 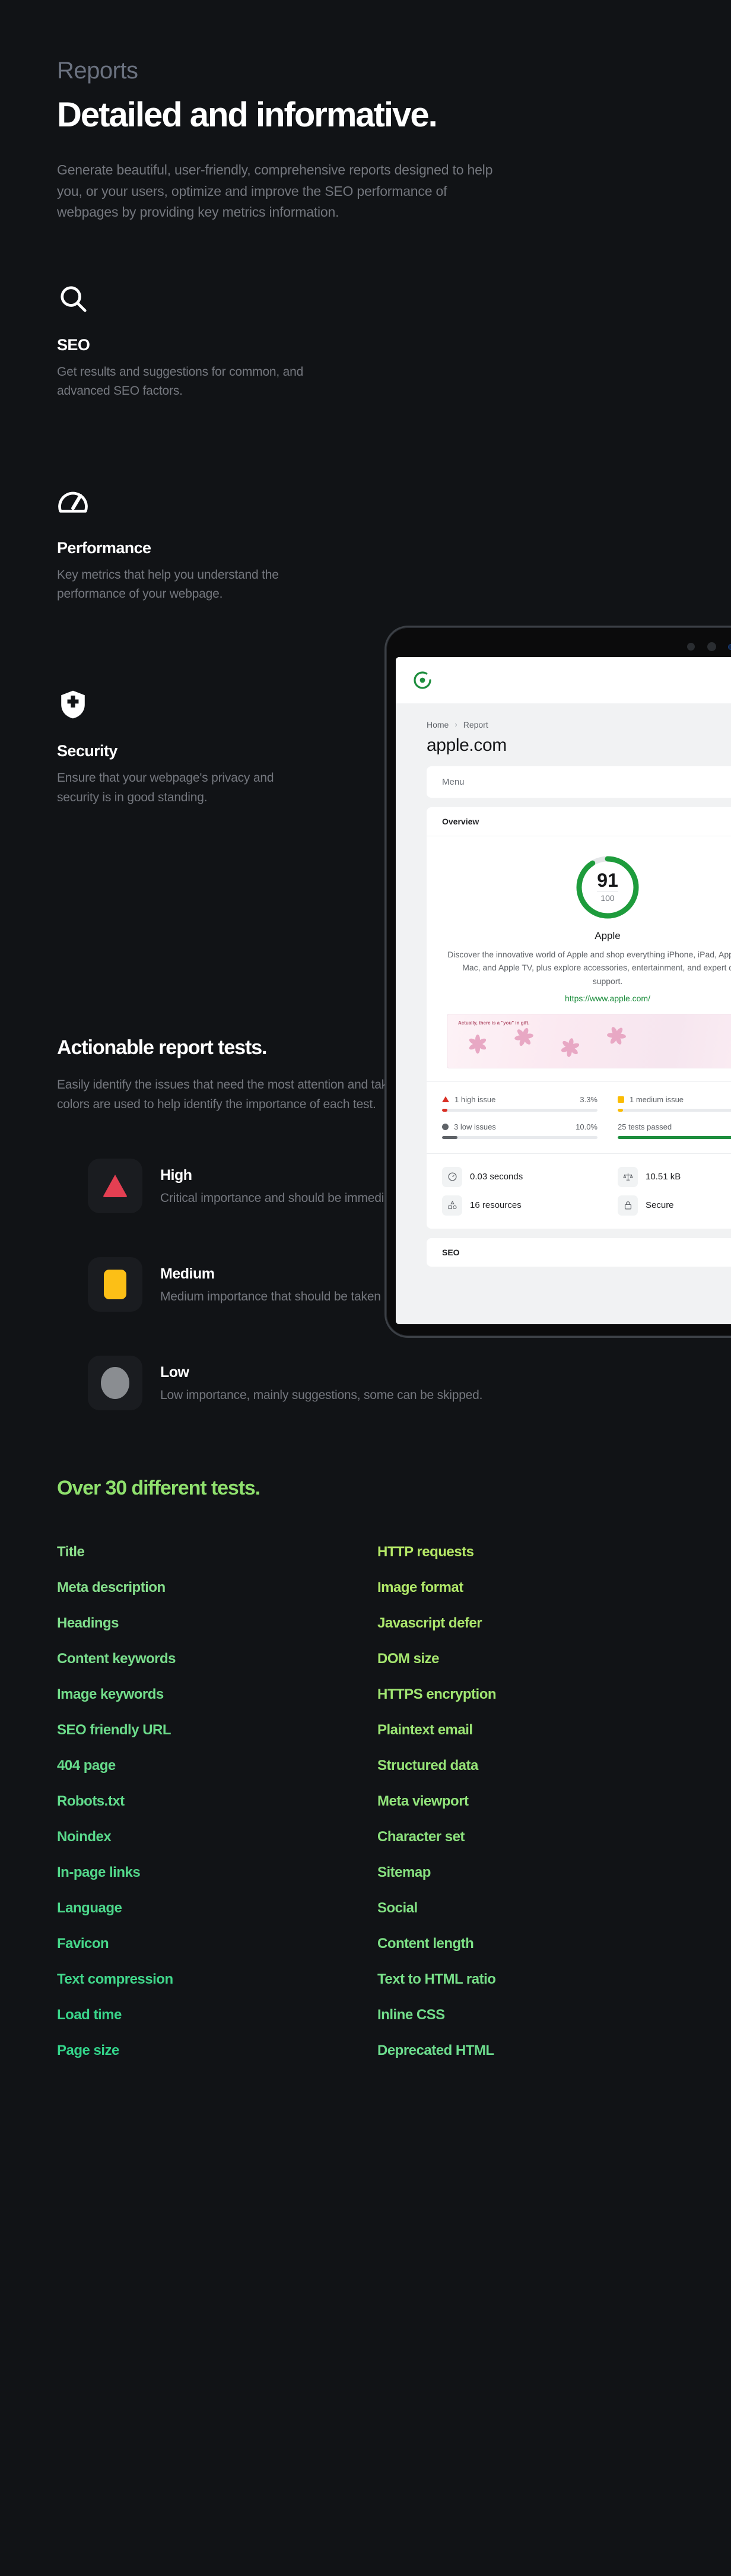 What do you see at coordinates (525, 1588) in the screenshot?
I see `test-item: Image format` at bounding box center [525, 1588].